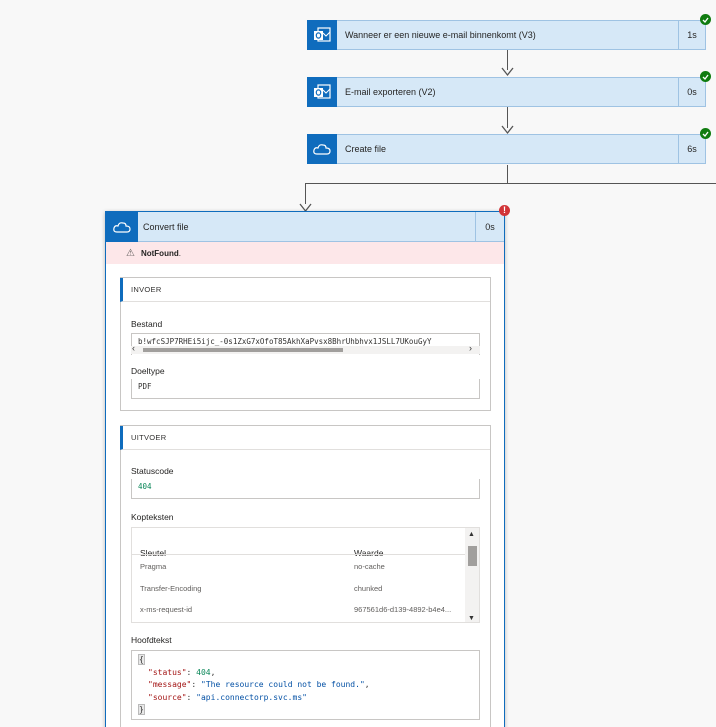 This screenshot has width=716, height=727. Describe the element at coordinates (148, 371) in the screenshot. I see `target-type-label: Doeltype` at that location.